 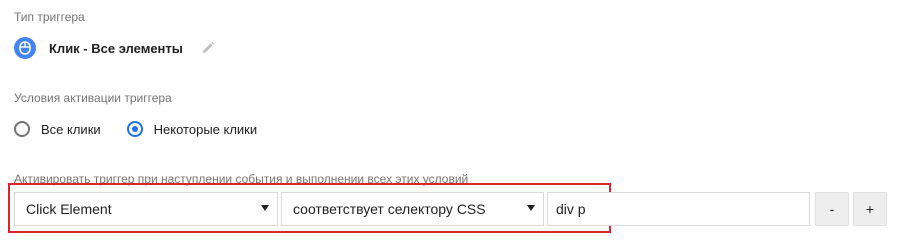 I want to click on trigger-type-label: Тип триггера, so click(x=49, y=17).